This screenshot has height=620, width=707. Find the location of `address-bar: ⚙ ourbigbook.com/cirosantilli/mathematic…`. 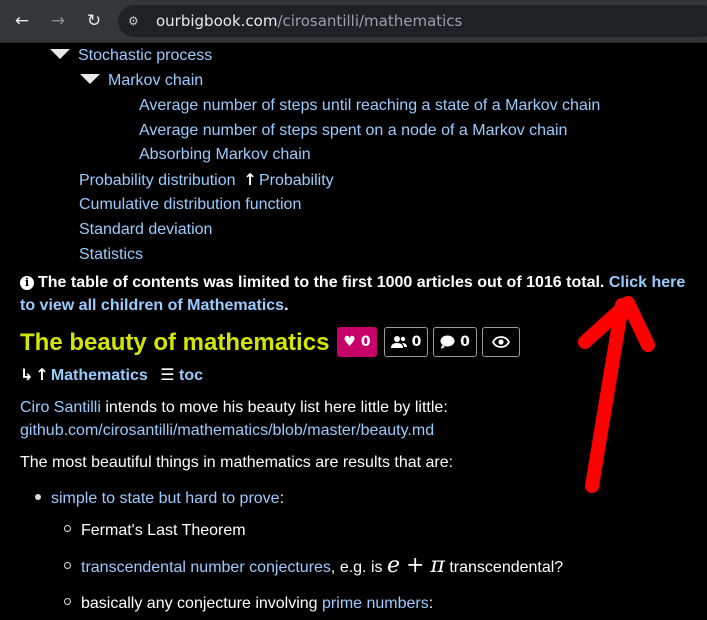

address-bar: ⚙ ourbigbook.com/cirosantilli/mathematic… is located at coordinates (412, 21).